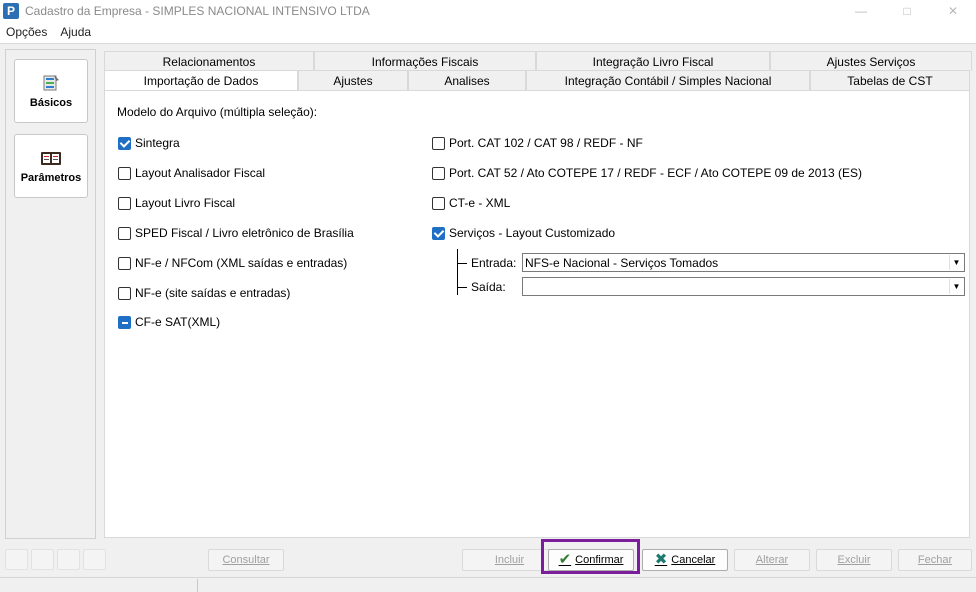 This screenshot has width=976, height=592. Describe the element at coordinates (50, 294) in the screenshot. I see `sidebar: Básicos Parâmetros` at that location.